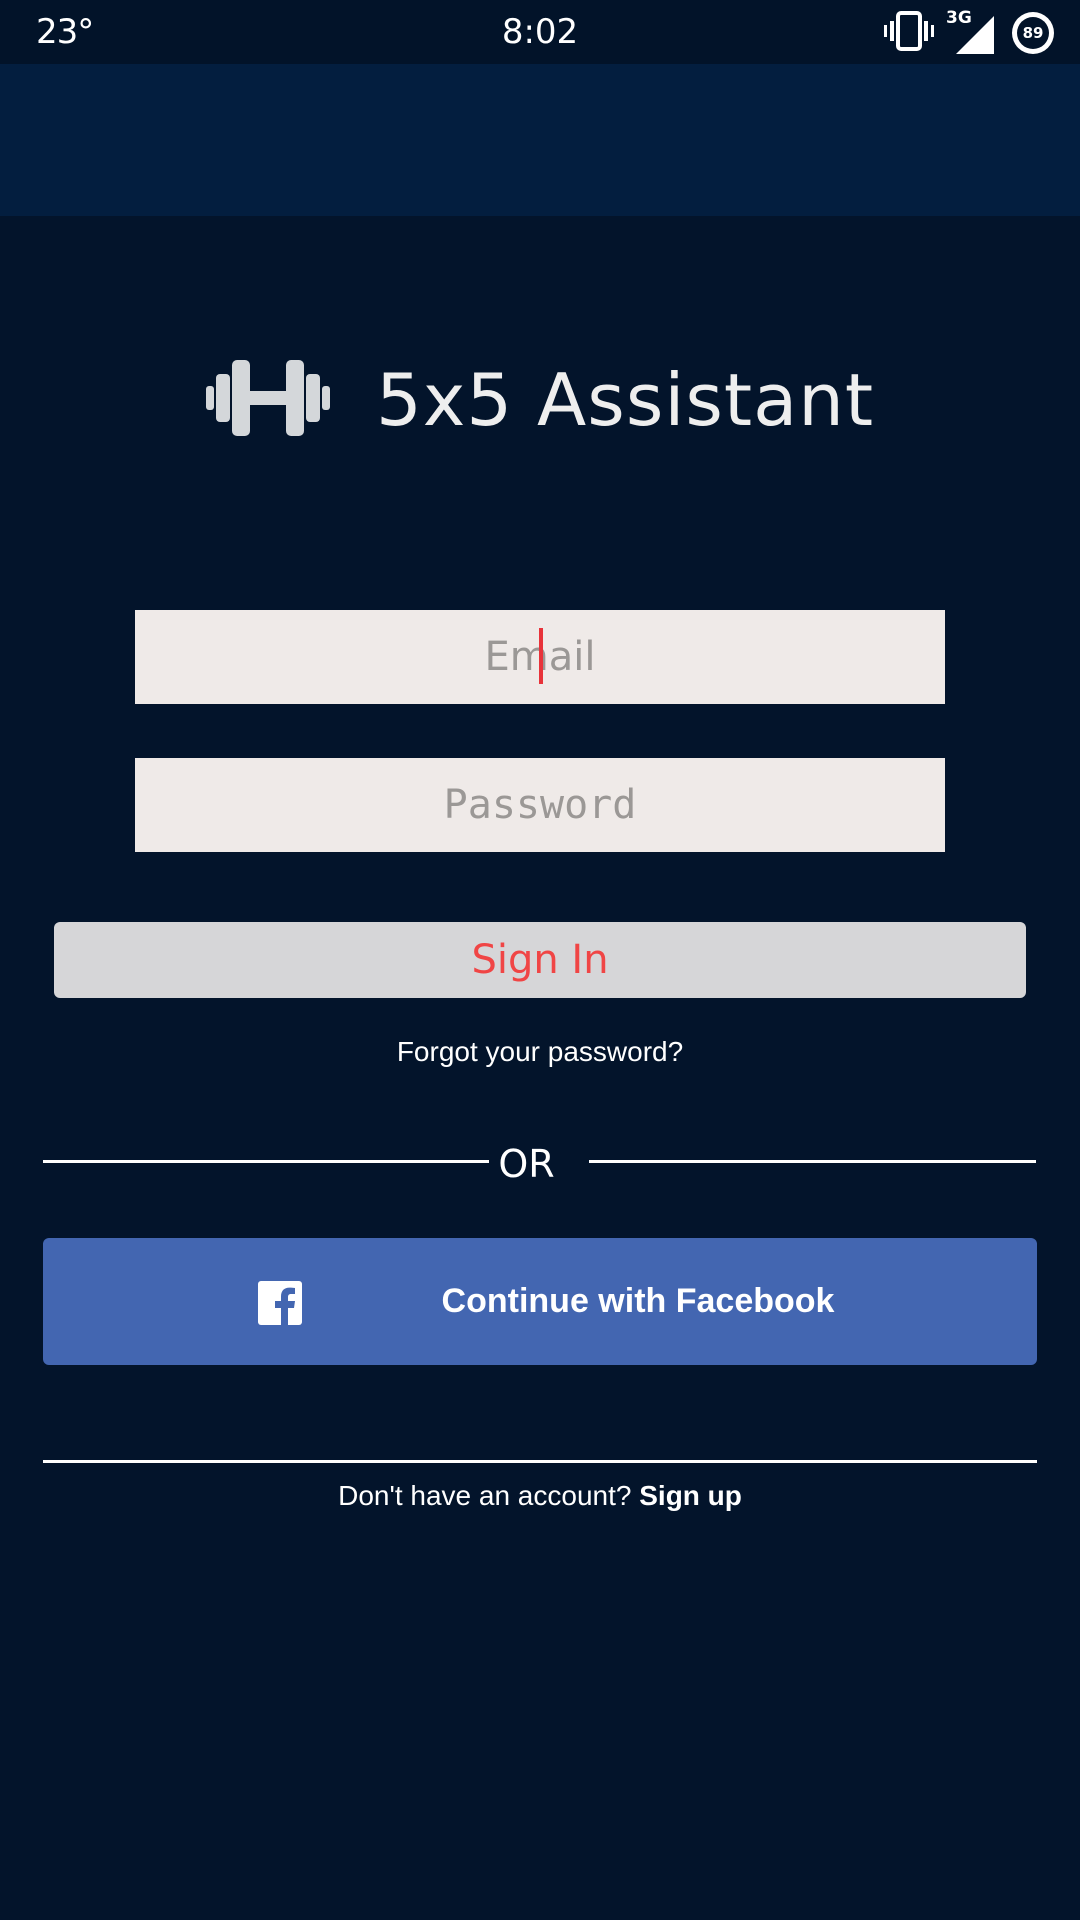  What do you see at coordinates (280, 1303) in the screenshot?
I see `facebook-icon` at bounding box center [280, 1303].